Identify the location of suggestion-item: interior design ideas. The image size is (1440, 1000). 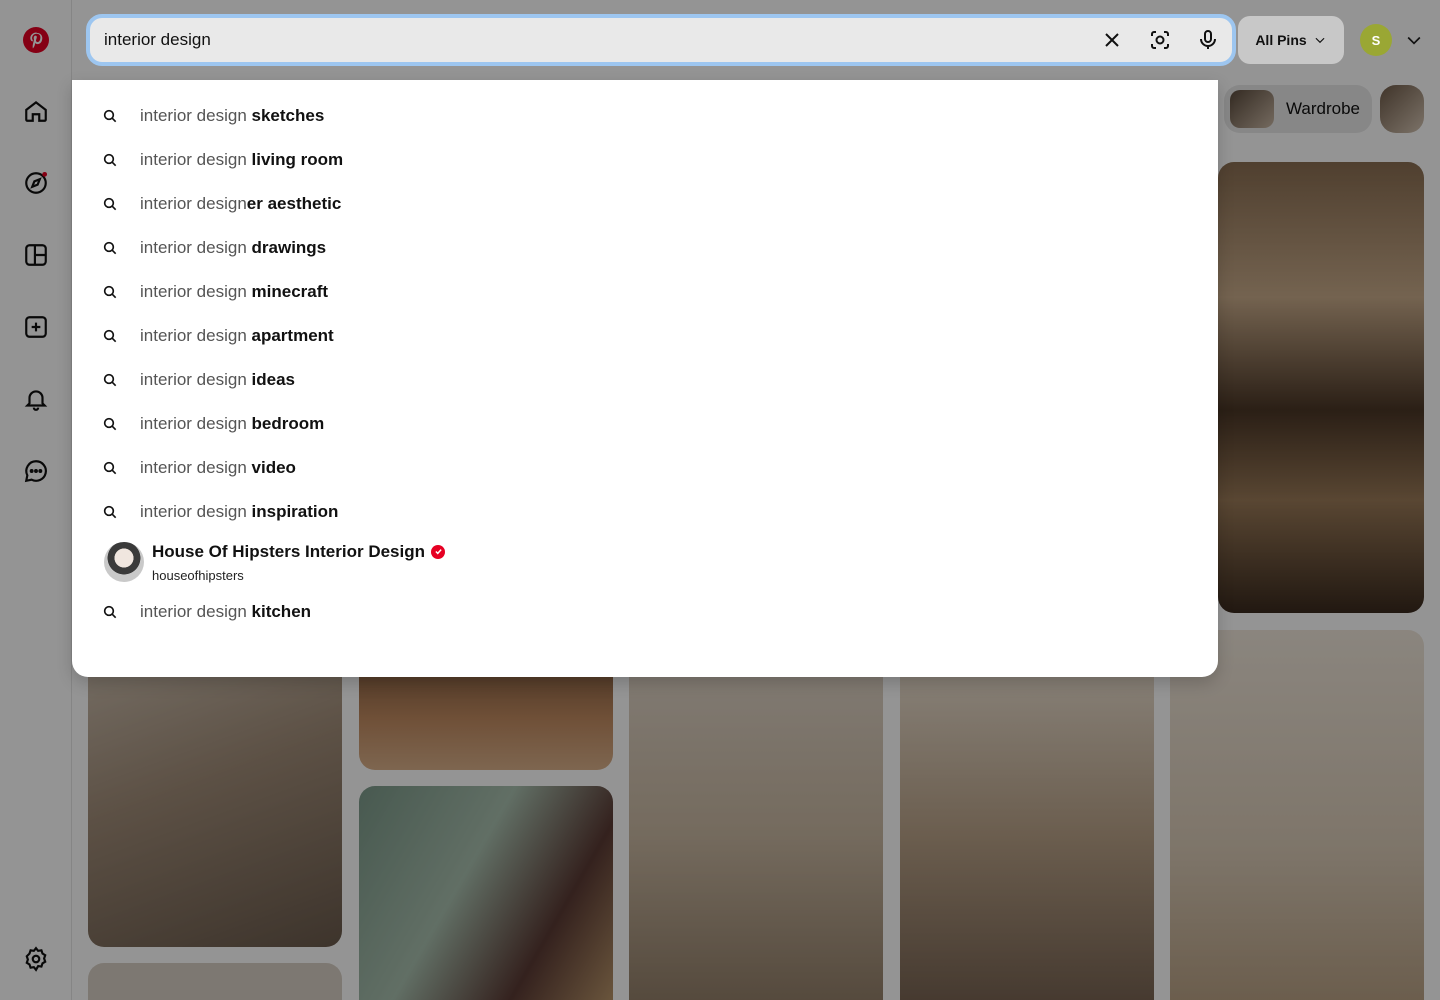
(198, 380).